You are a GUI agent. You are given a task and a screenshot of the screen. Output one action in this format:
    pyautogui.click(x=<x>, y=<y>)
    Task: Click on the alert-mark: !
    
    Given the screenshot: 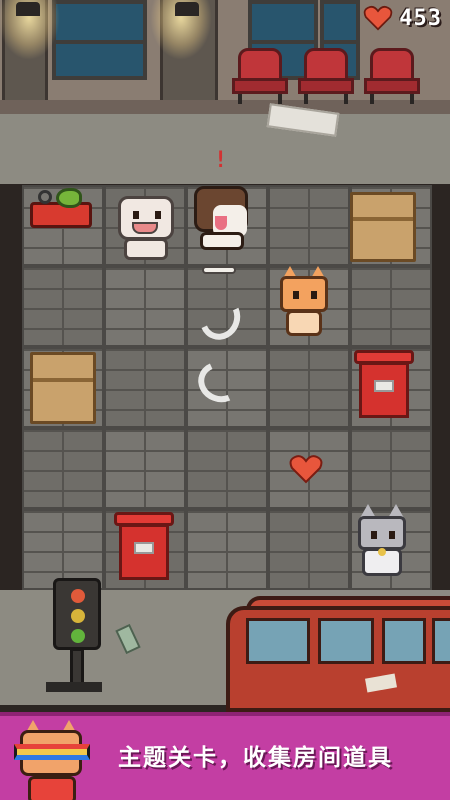 What is the action you would take?
    pyautogui.click(x=221, y=160)
    